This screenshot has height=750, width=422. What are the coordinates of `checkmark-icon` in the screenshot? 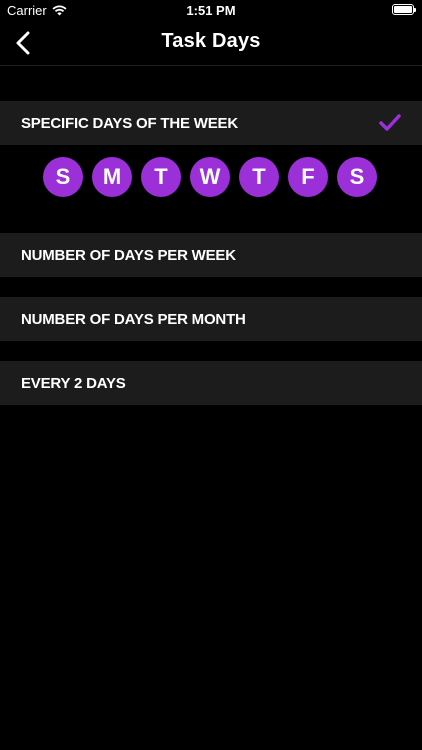 It's located at (390, 122).